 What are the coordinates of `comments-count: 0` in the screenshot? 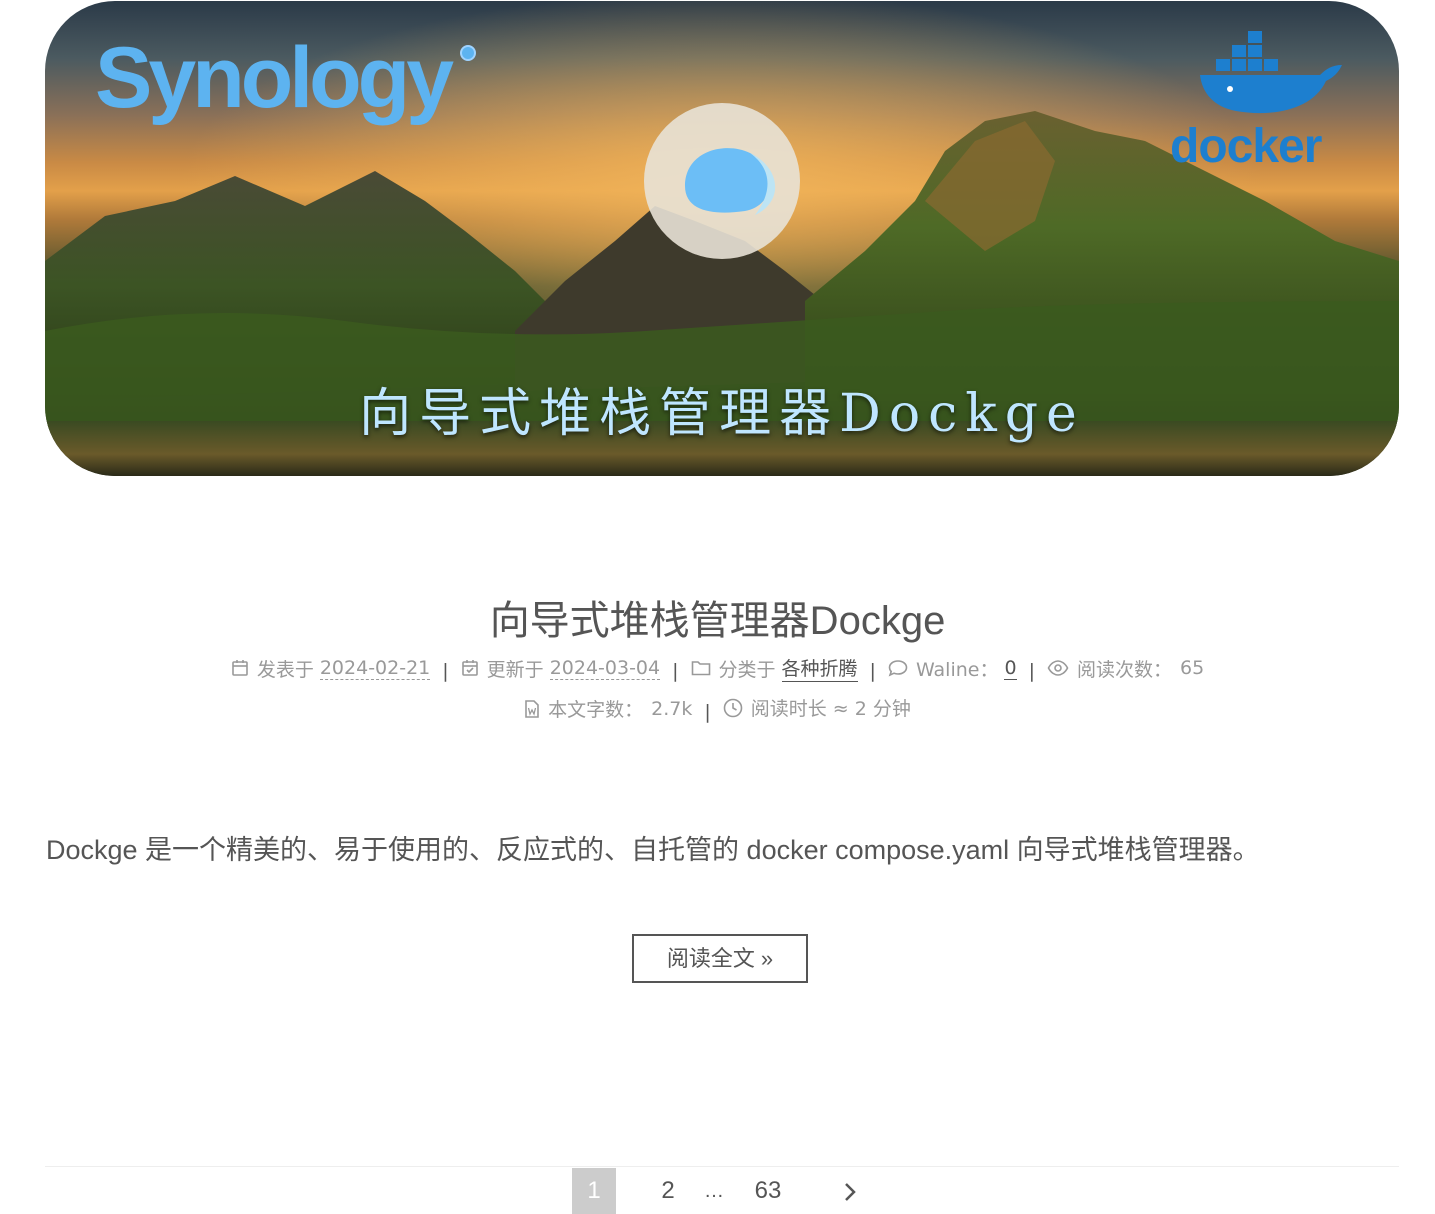 It's located at (1010, 668).